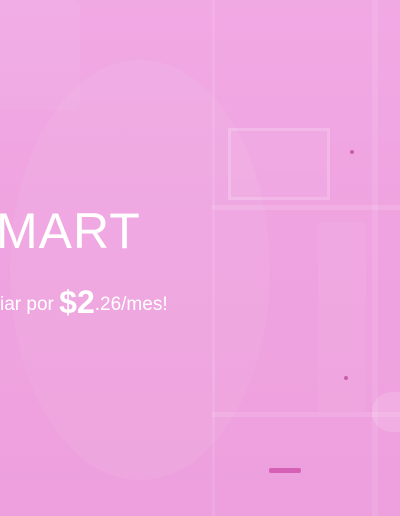  I want to click on hero-headline: MART, so click(70, 231).